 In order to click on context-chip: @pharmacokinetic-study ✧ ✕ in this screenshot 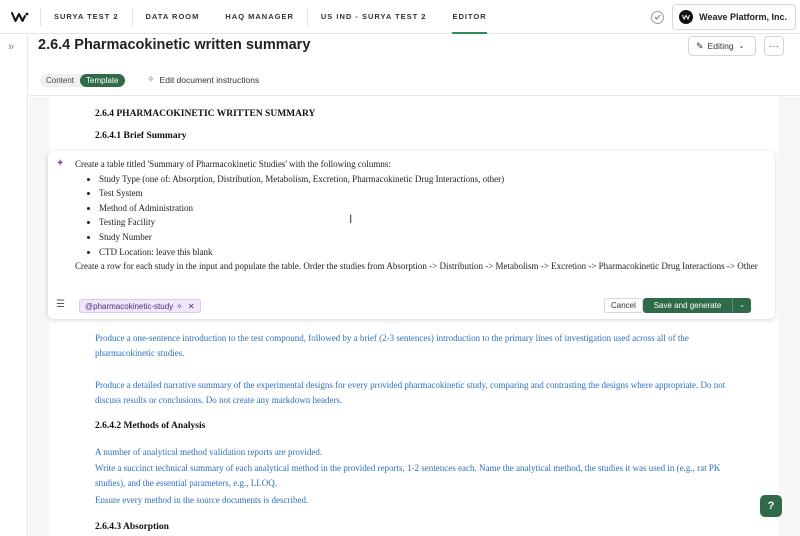, I will do `click(140, 306)`.